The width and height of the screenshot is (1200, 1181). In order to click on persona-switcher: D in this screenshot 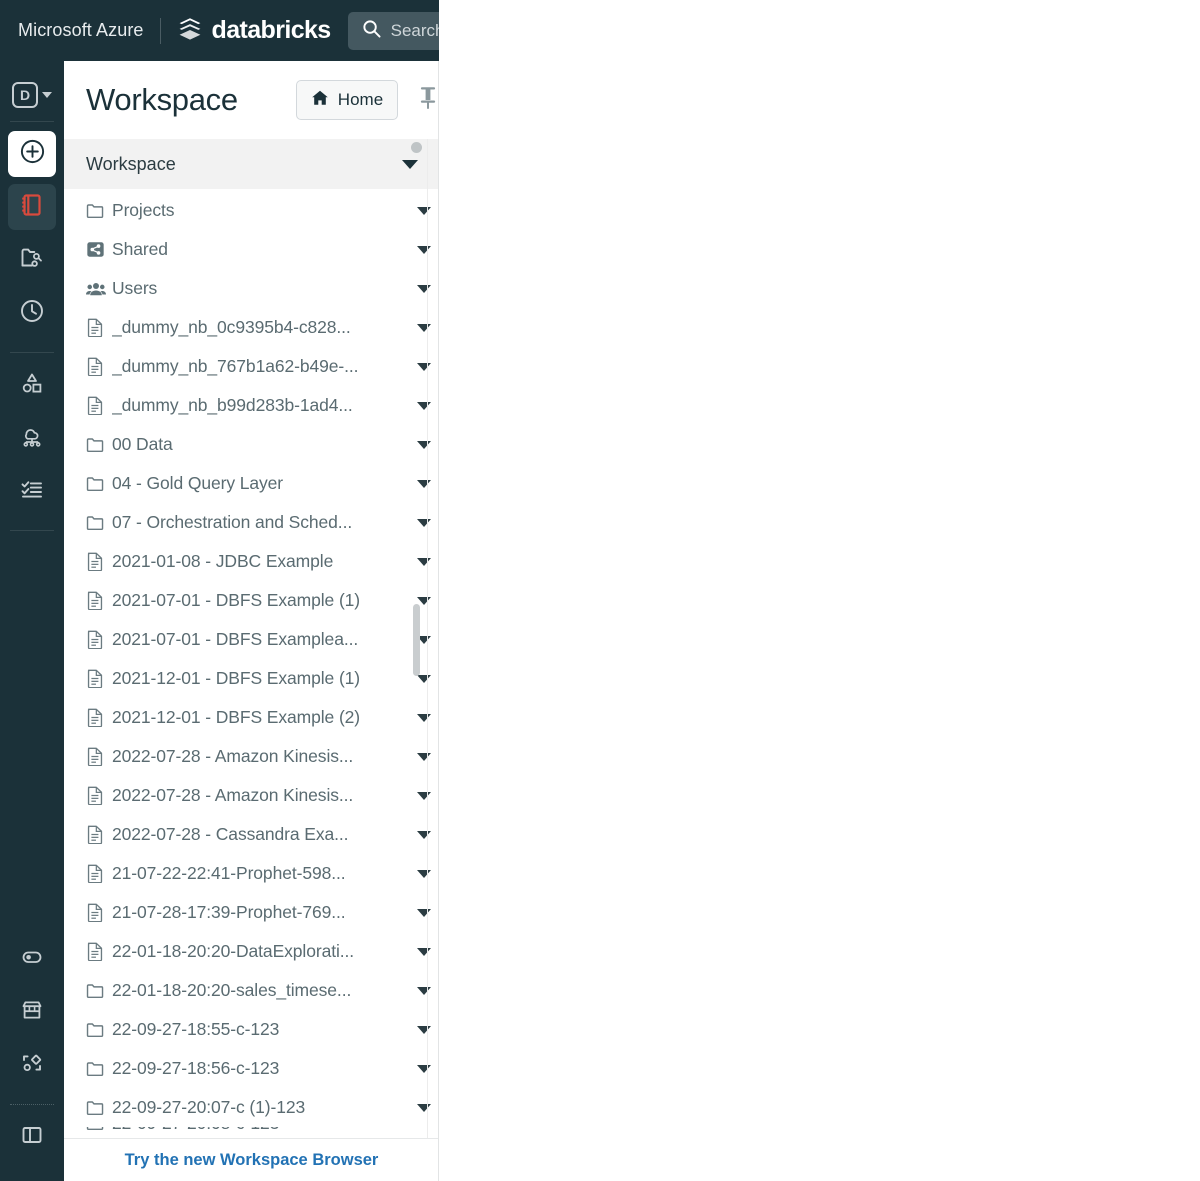, I will do `click(32, 95)`.